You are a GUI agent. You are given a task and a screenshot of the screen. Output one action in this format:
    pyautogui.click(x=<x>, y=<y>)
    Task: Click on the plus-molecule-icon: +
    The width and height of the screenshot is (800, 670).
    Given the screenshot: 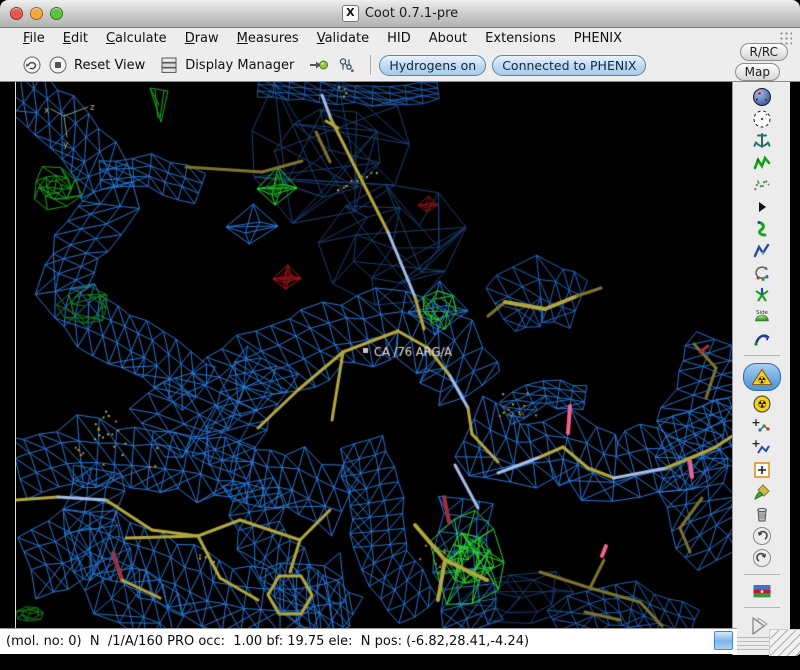 What is the action you would take?
    pyautogui.click(x=762, y=426)
    